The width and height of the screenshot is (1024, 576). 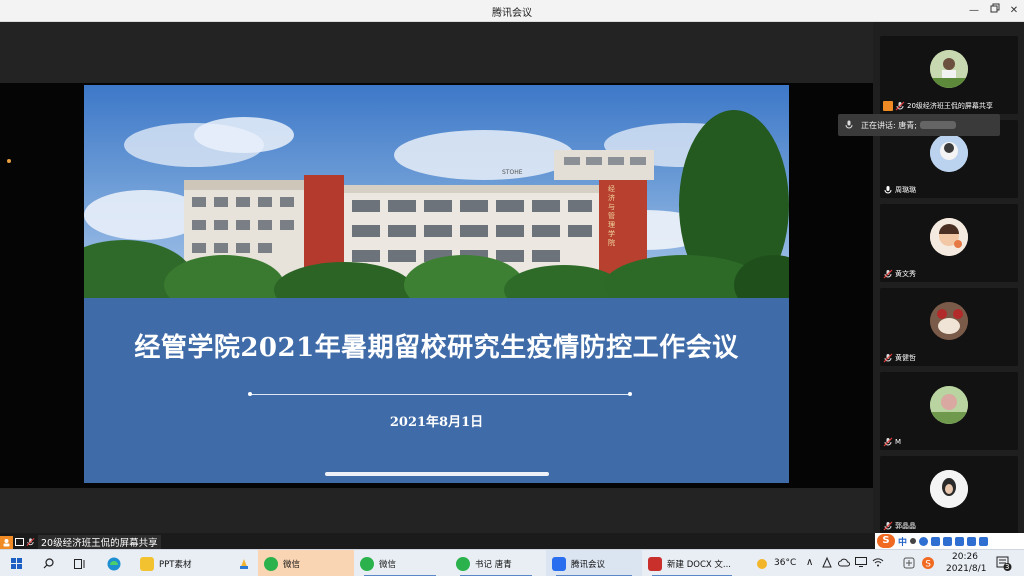 What do you see at coordinates (905, 274) in the screenshot?
I see `participant-name: 黄文秀` at bounding box center [905, 274].